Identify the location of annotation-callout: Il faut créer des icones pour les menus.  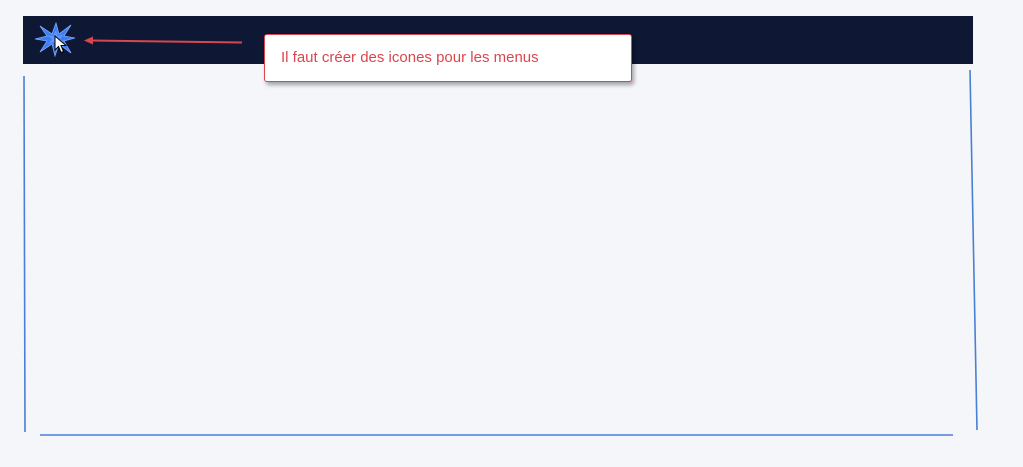
(448, 58).